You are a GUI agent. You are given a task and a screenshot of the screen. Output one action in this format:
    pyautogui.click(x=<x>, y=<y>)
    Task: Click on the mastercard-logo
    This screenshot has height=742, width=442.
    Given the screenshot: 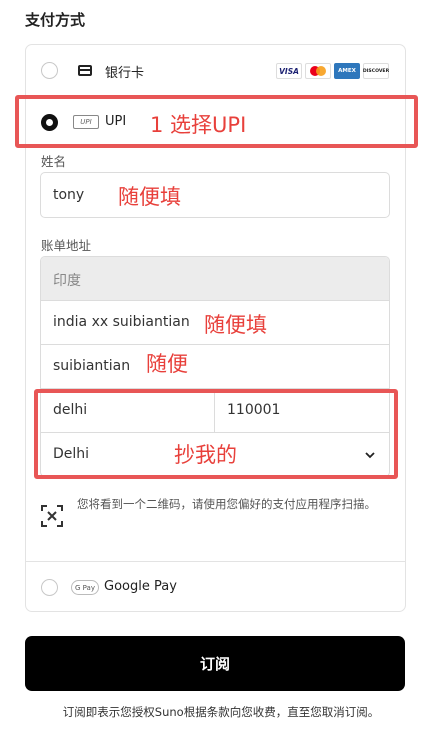 What is the action you would take?
    pyautogui.click(x=318, y=71)
    